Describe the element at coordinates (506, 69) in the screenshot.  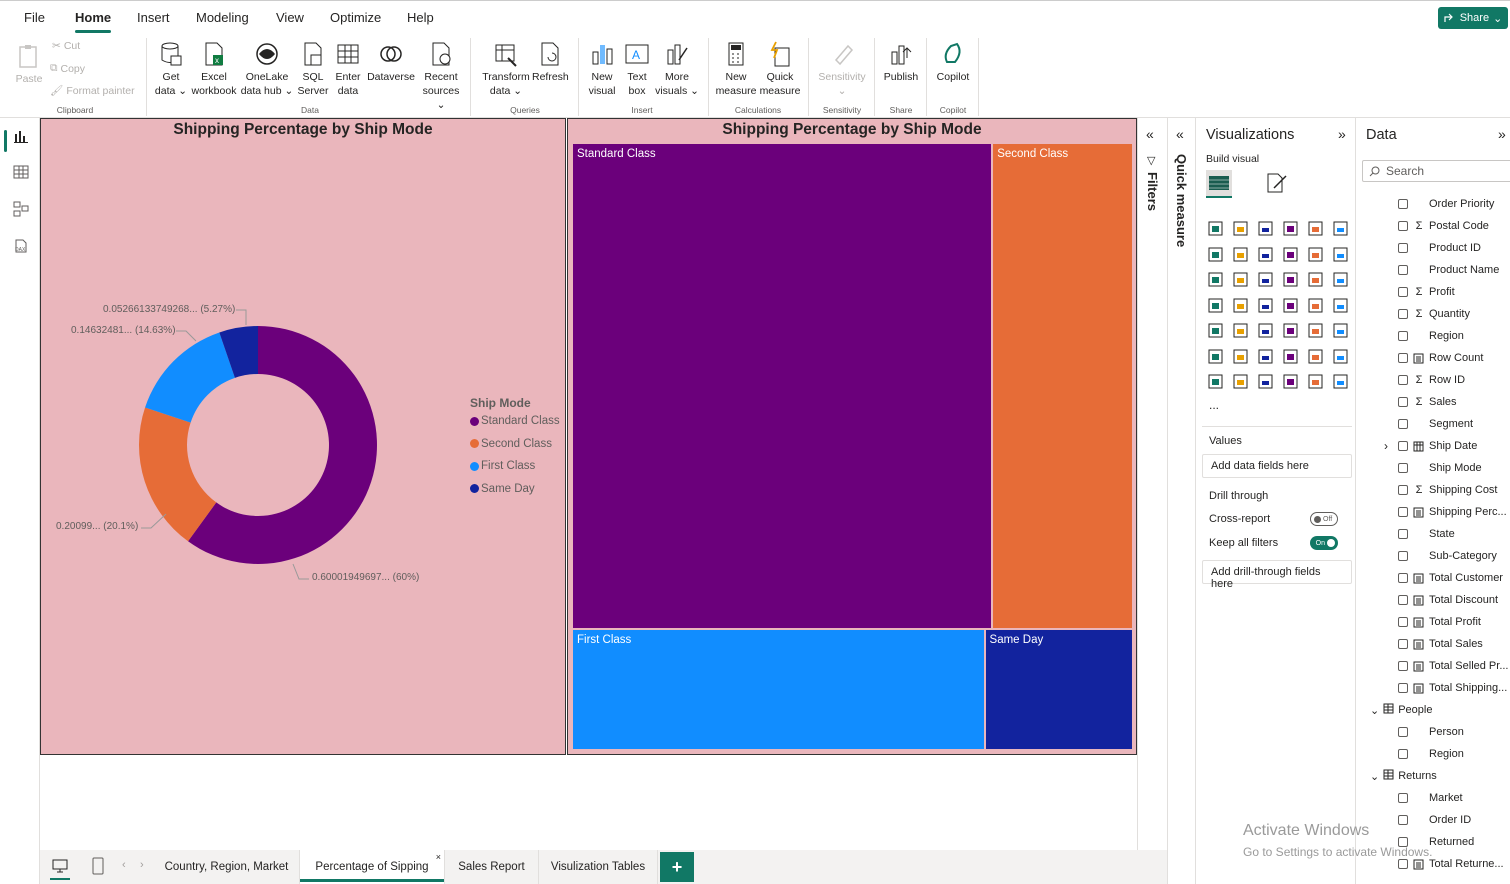
I see `transform-data-button: Transform data ⌄` at that location.